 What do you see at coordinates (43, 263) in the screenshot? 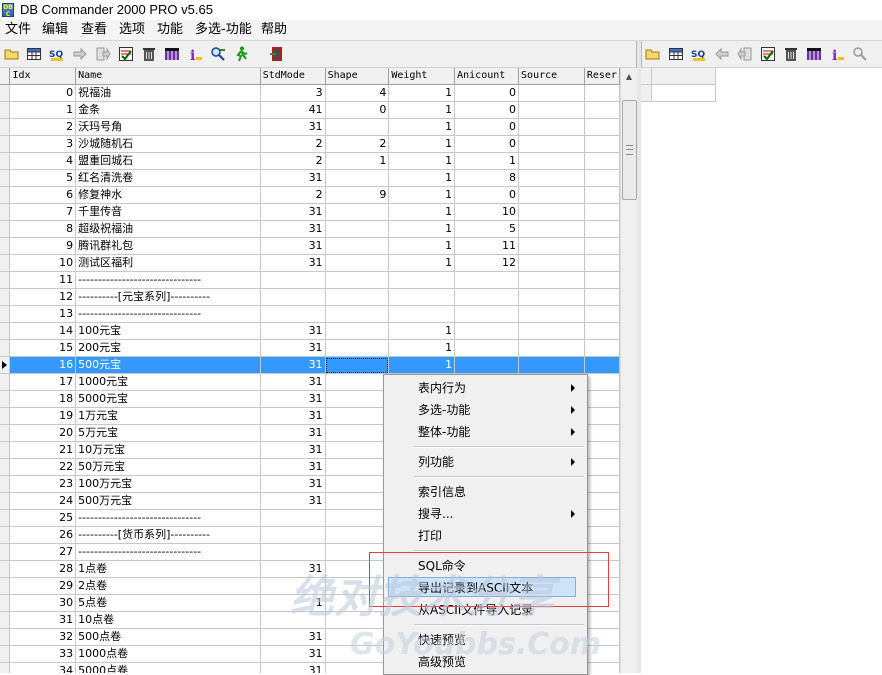
I see `cell-idx: 10` at bounding box center [43, 263].